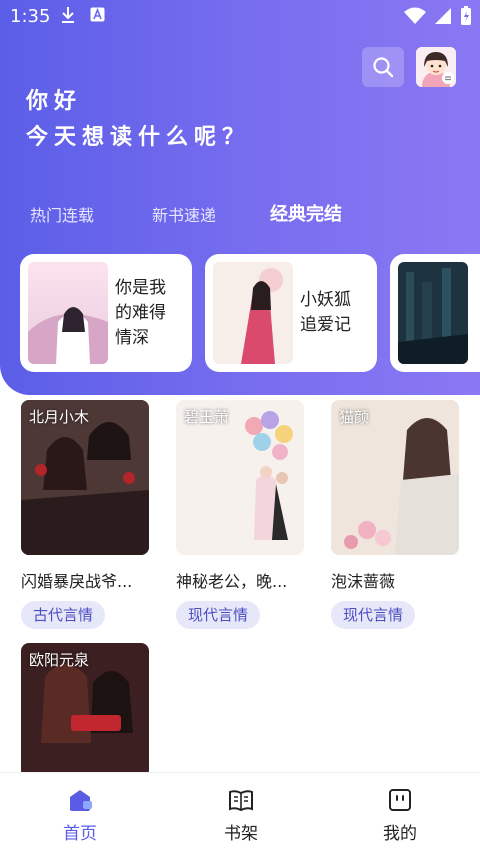 The image size is (480, 853). What do you see at coordinates (400, 834) in the screenshot?
I see `nav-profile-label: 我的` at bounding box center [400, 834].